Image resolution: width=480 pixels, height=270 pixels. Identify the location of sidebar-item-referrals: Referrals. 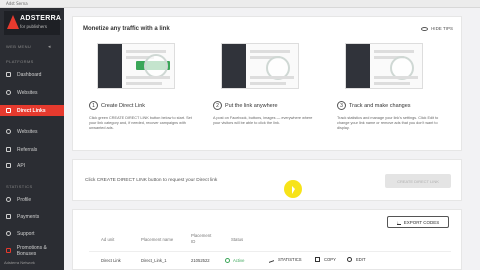
(32, 149).